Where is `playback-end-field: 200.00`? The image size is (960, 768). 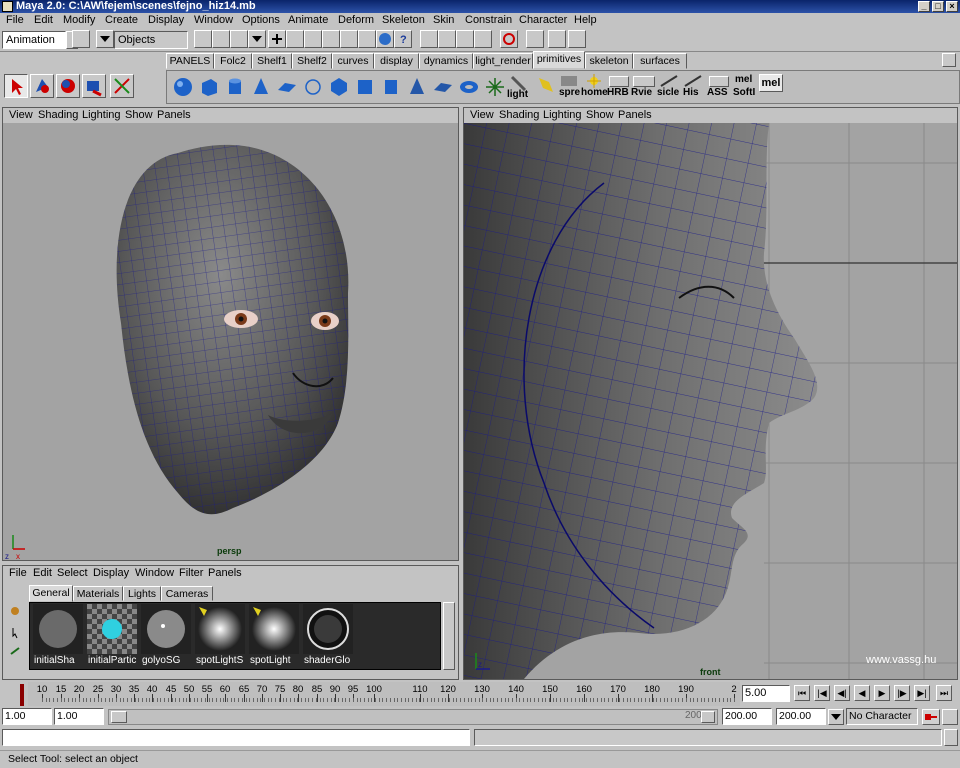 playback-end-field: 200.00 is located at coordinates (747, 716).